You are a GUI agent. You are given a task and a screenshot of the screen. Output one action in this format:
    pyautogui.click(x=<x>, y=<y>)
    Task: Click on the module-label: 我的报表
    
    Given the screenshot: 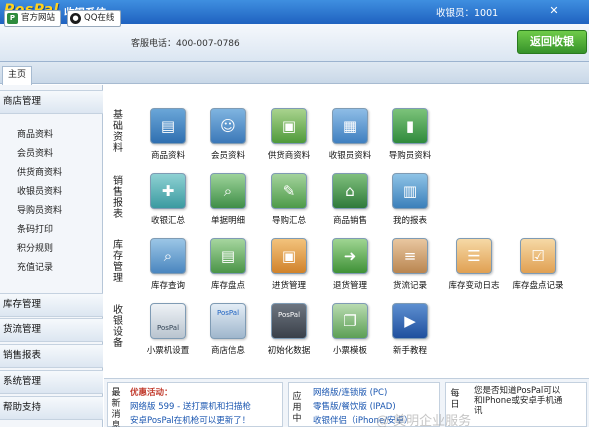 What is the action you would take?
    pyautogui.click(x=409, y=221)
    